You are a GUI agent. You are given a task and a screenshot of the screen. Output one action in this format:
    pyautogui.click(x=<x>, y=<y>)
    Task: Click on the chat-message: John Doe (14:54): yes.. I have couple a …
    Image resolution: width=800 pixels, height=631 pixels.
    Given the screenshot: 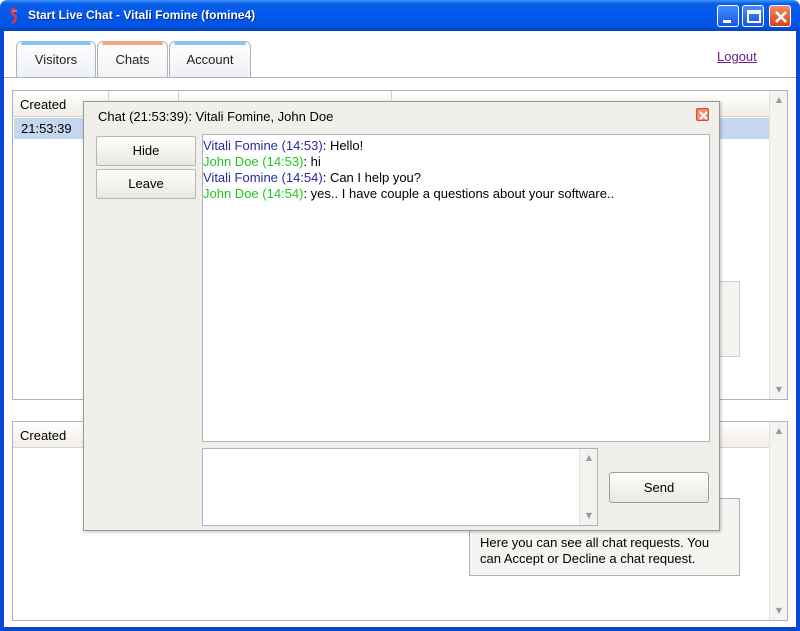 What is the action you would take?
    pyautogui.click(x=456, y=194)
    